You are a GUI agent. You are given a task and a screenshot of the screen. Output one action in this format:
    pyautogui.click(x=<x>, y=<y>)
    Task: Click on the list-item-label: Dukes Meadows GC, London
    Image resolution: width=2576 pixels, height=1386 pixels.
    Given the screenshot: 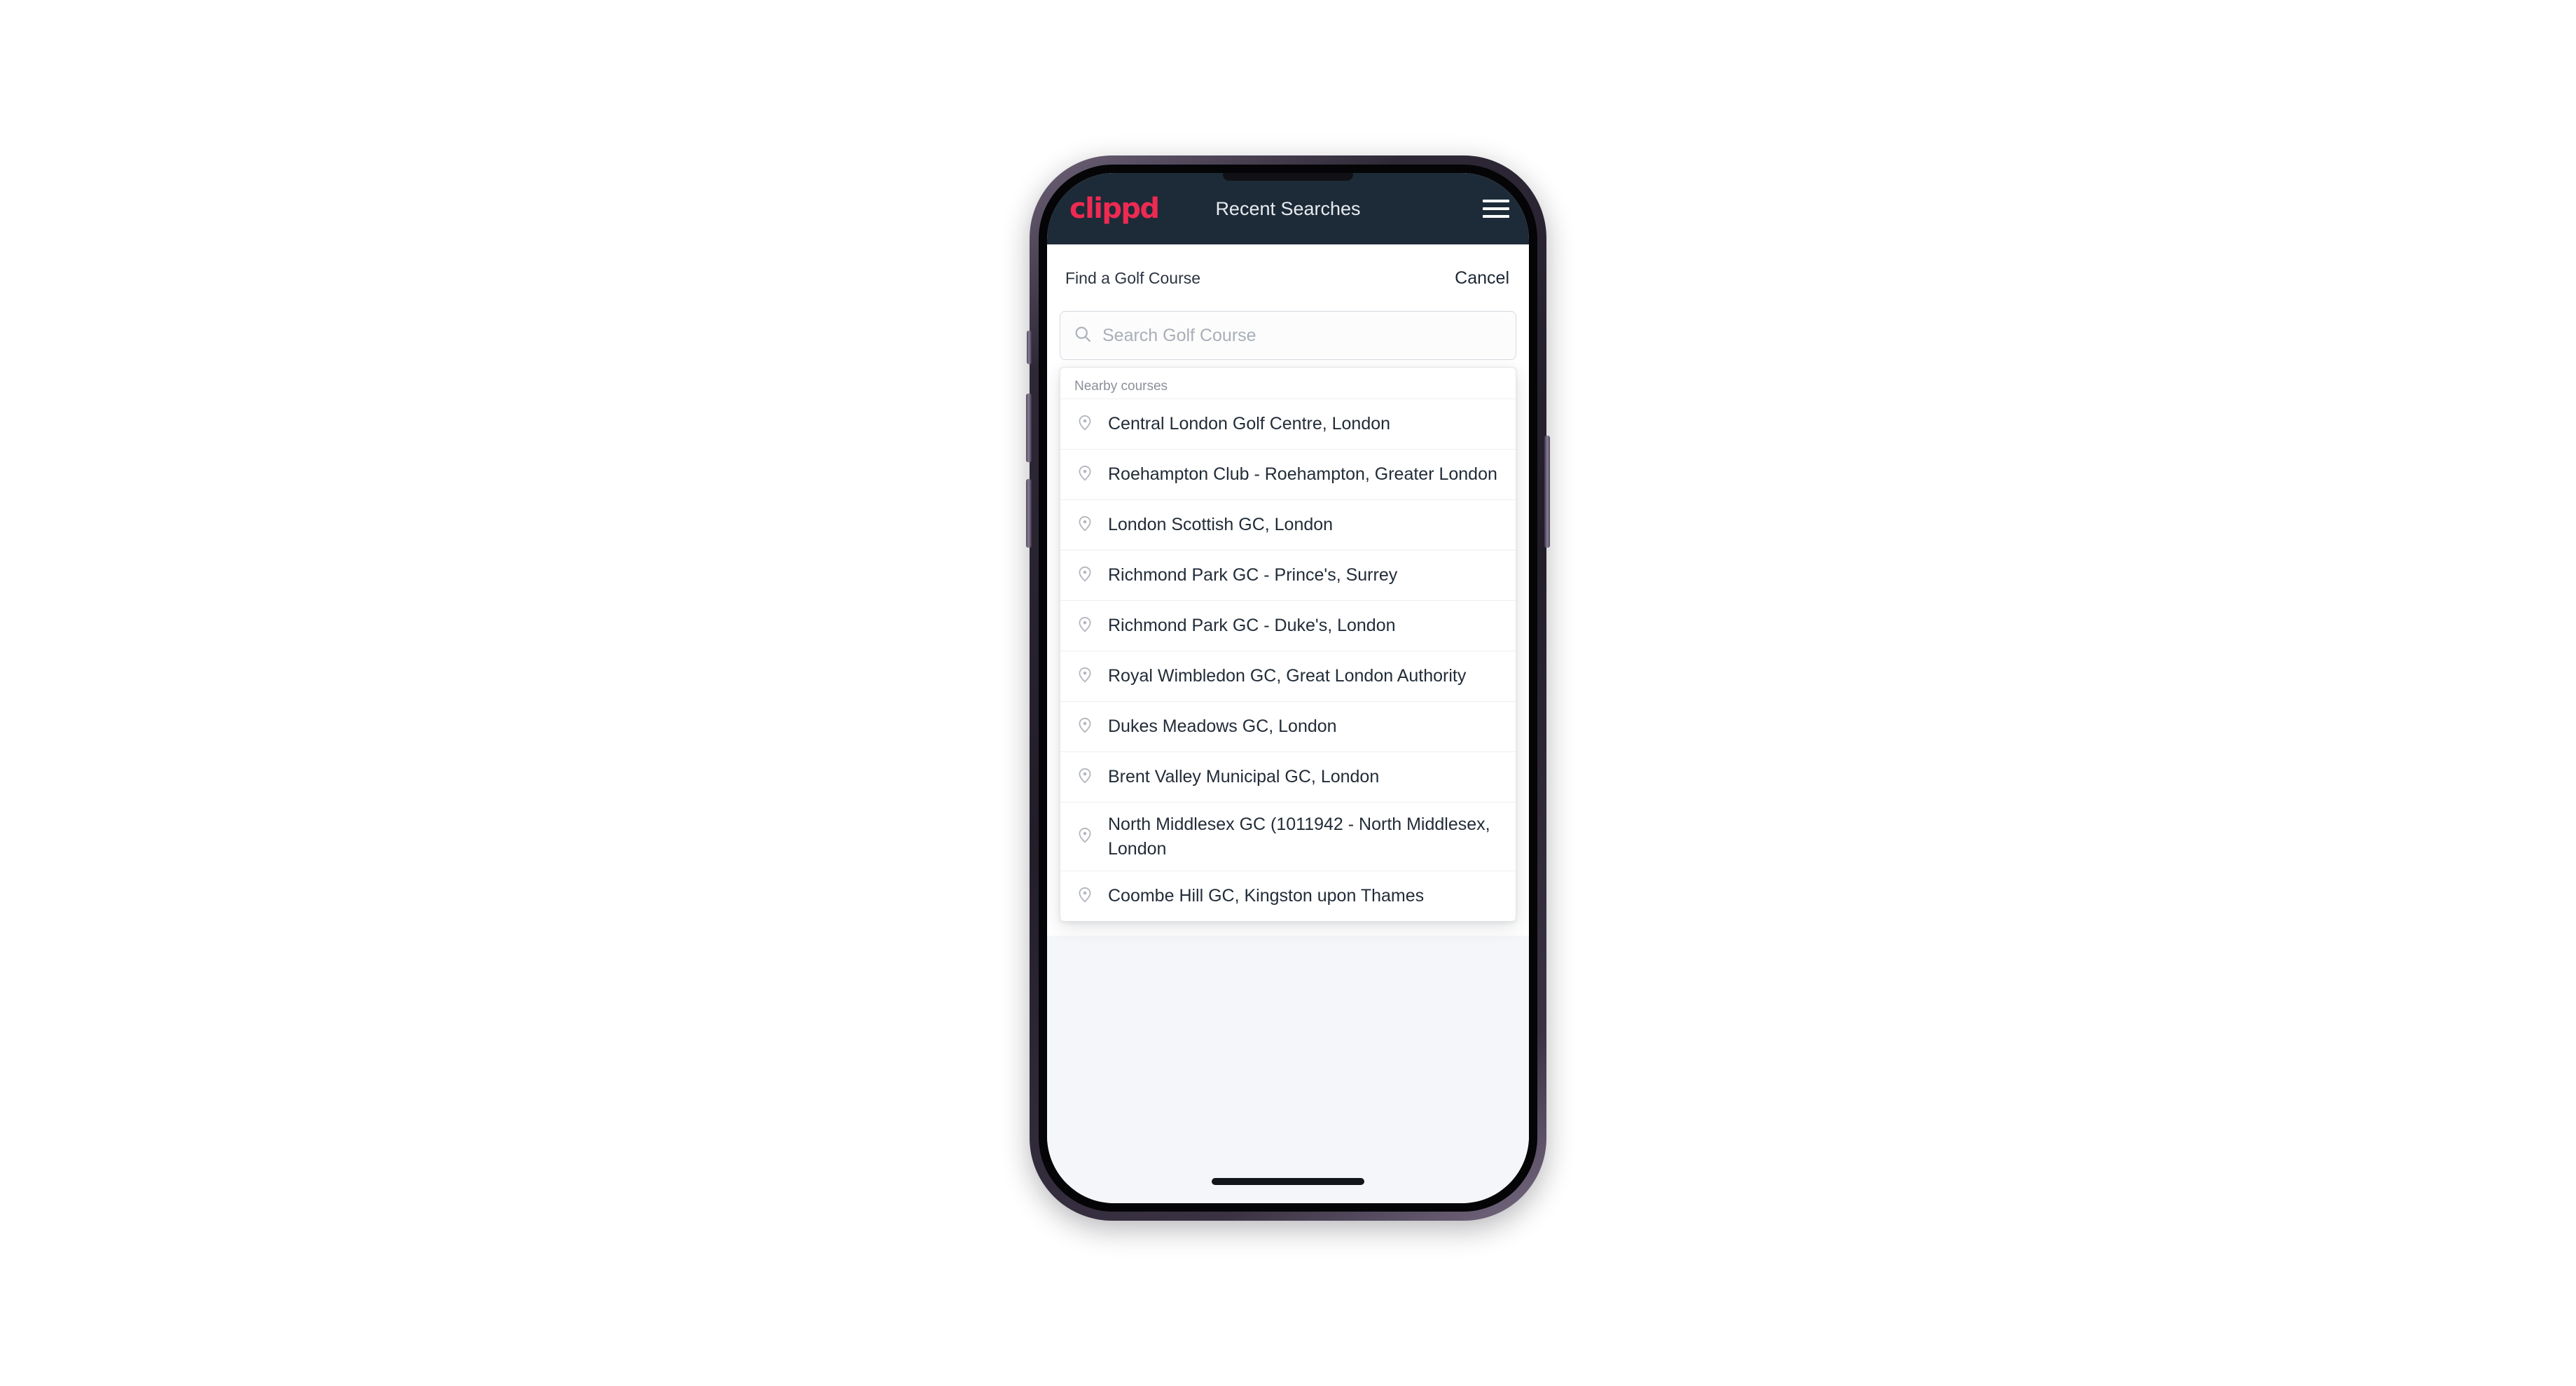 What is the action you would take?
    pyautogui.click(x=1223, y=727)
    